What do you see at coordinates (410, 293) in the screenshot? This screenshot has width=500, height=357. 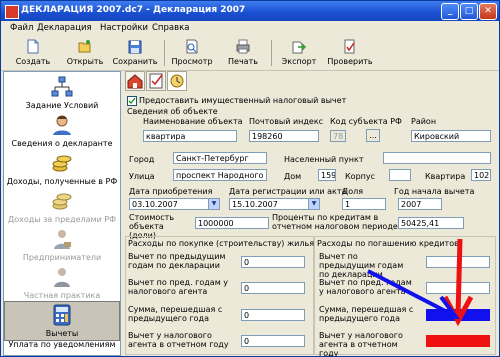 I see `blue-arrow-icon` at bounding box center [410, 293].